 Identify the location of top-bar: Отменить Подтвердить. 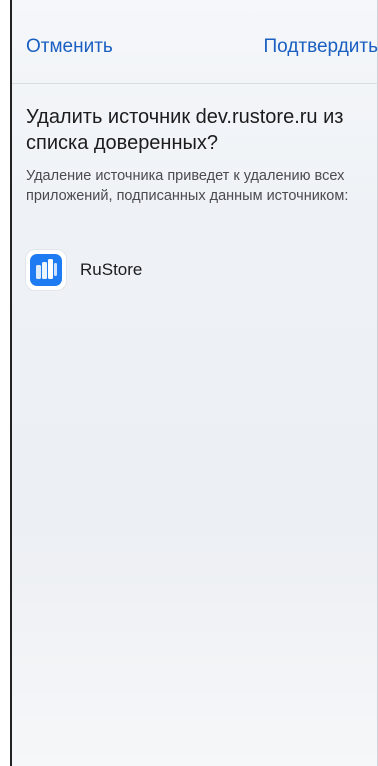
(195, 42).